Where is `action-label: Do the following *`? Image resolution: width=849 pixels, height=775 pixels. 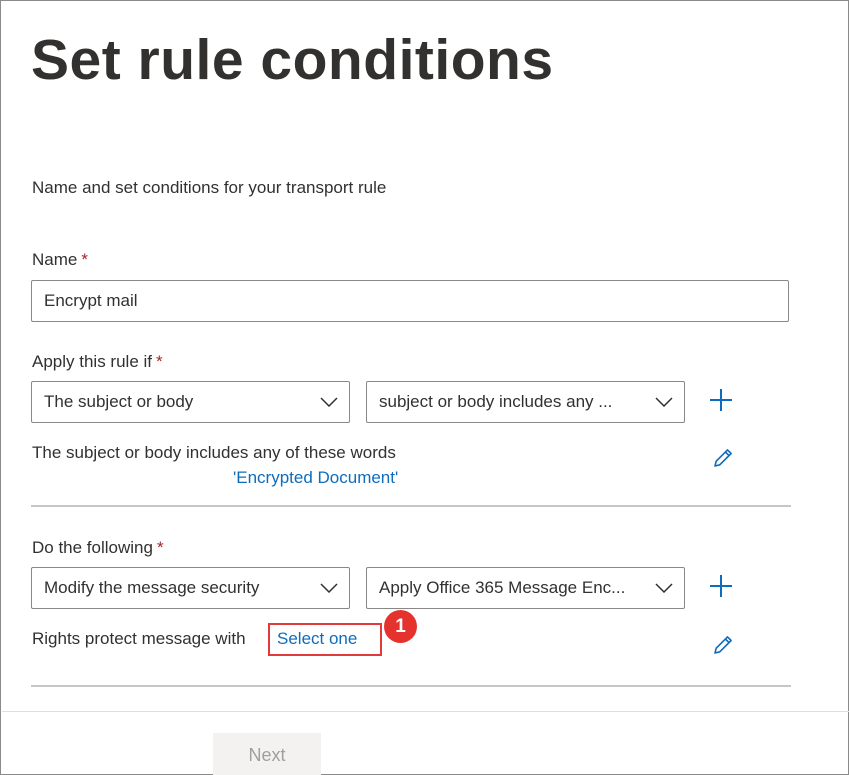 action-label: Do the following * is located at coordinates (98, 548).